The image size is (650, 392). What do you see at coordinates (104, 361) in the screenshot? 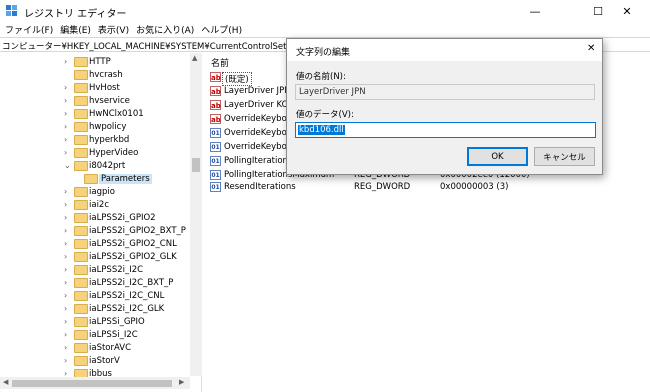
I see `tree-item-label: iaStorV` at bounding box center [104, 361].